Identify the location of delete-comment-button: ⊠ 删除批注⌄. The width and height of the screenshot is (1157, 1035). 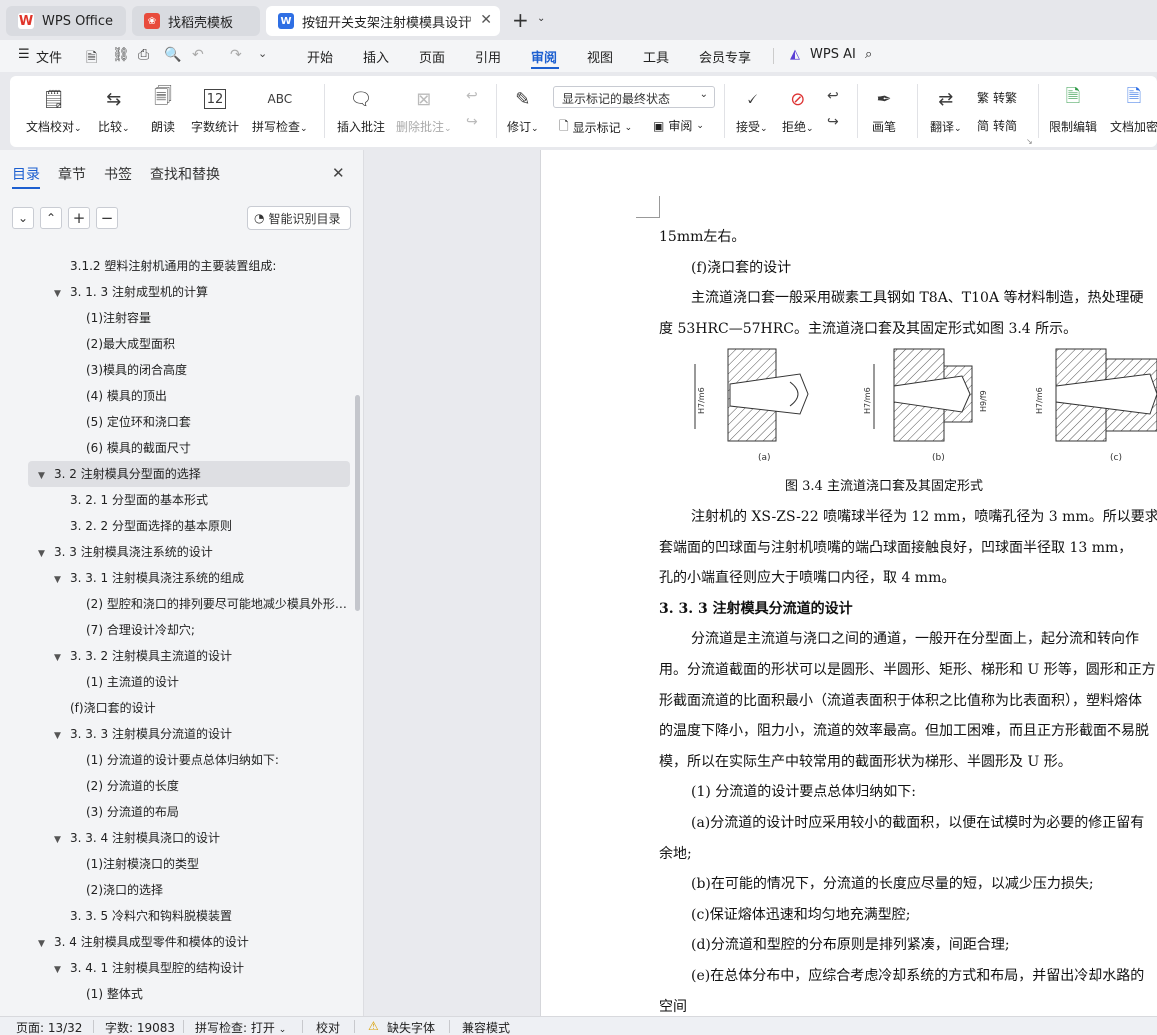
(424, 110).